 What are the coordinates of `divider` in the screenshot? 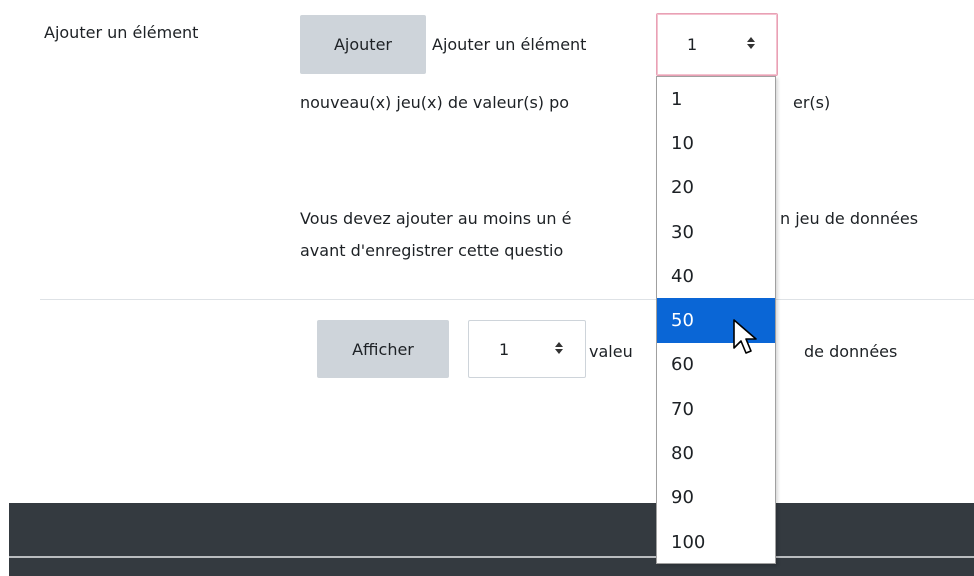 It's located at (507, 299).